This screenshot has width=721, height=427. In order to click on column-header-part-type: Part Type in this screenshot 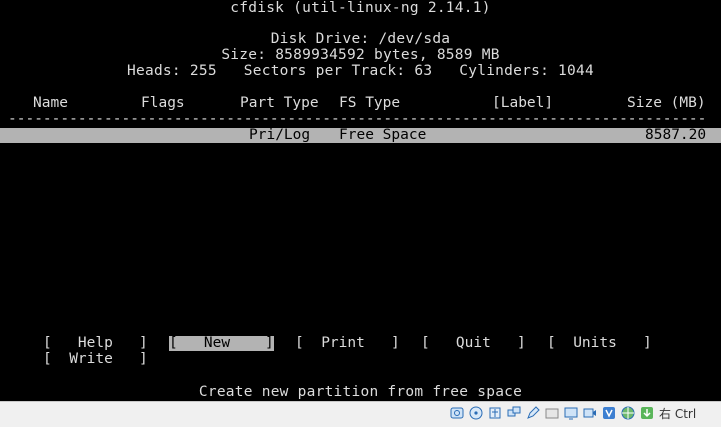, I will do `click(279, 103)`.